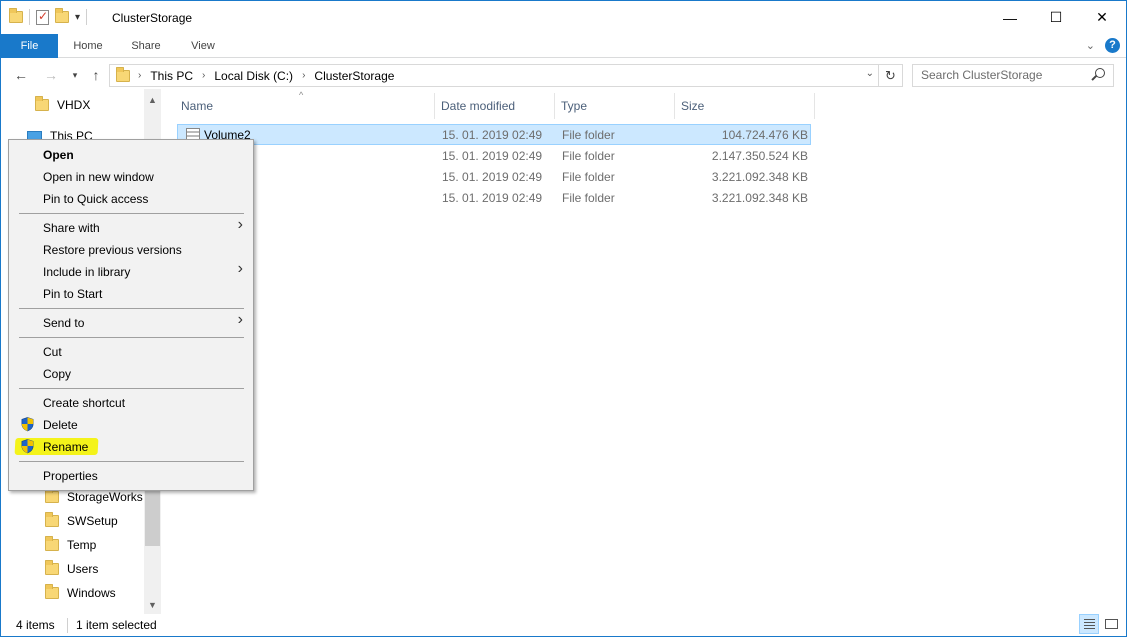 This screenshot has height=637, width=1127. Describe the element at coordinates (84, 403) in the screenshot. I see `menu-item-create-shortcut: Create shortcut` at that location.